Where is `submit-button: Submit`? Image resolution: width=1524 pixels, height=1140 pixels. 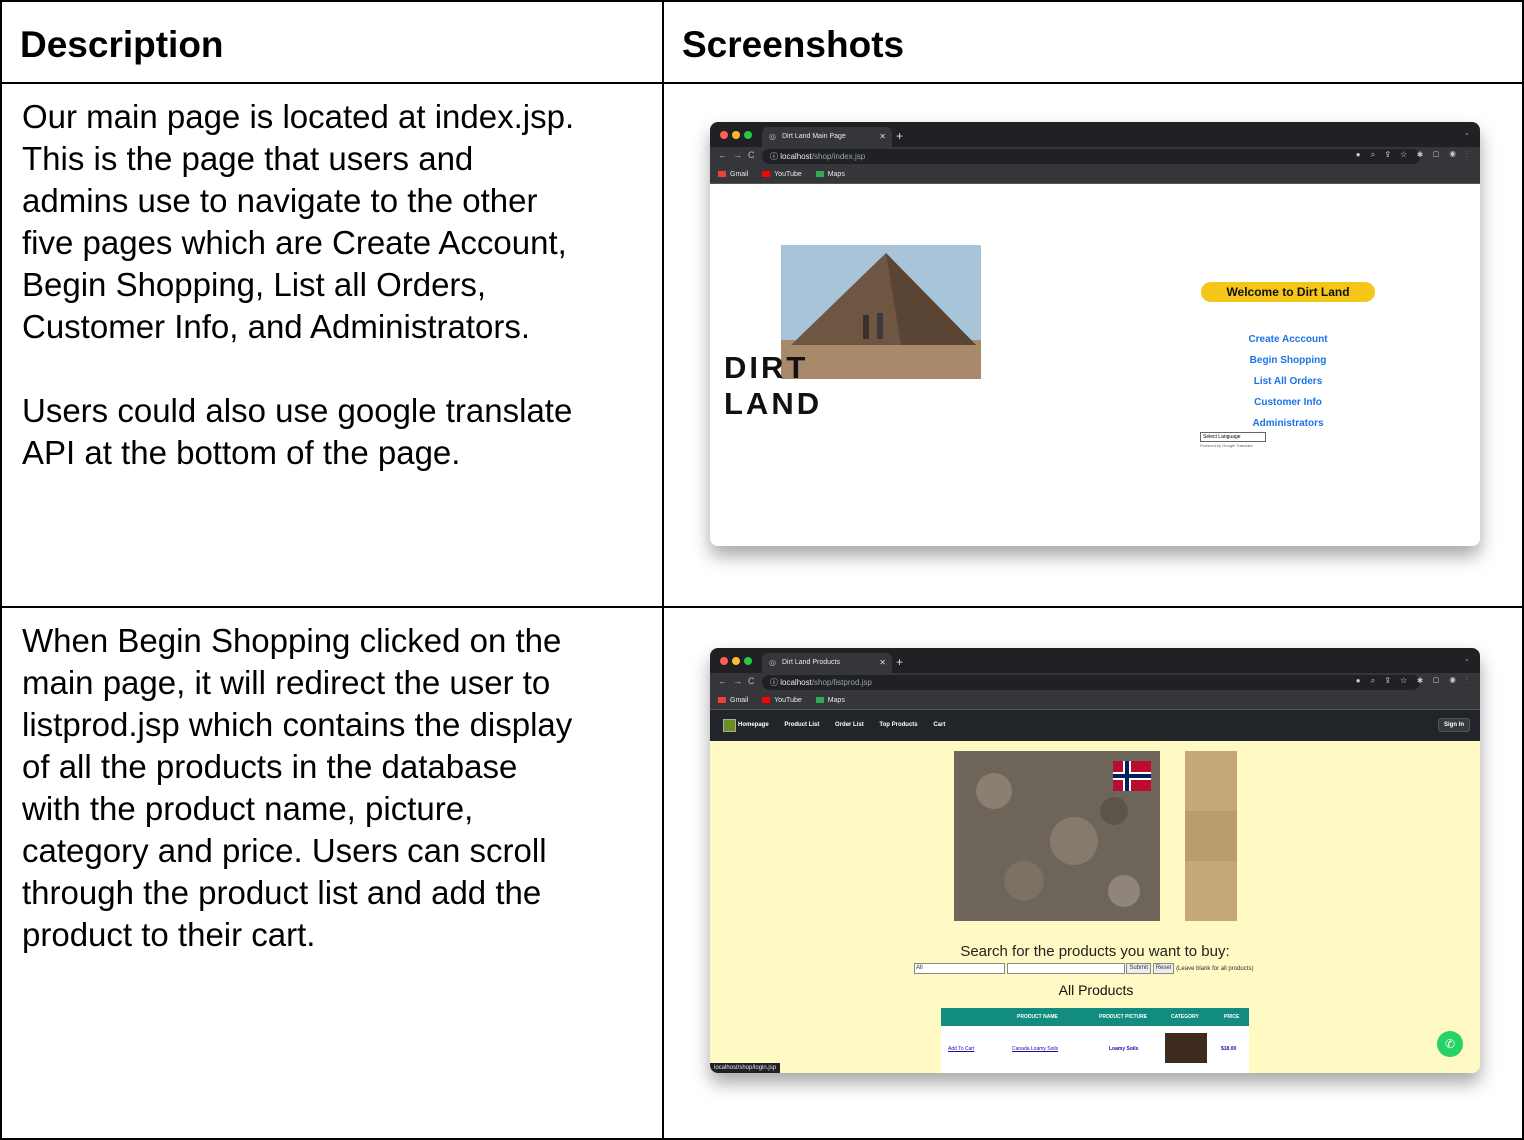
submit-button: Submit is located at coordinates (1139, 968).